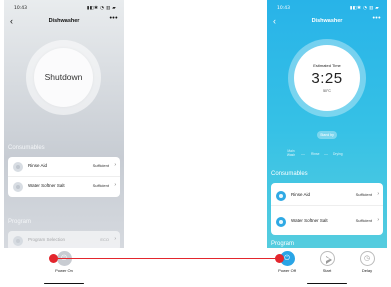 The image size is (391, 287). I want to click on remaining-time: 3:25, so click(327, 78).